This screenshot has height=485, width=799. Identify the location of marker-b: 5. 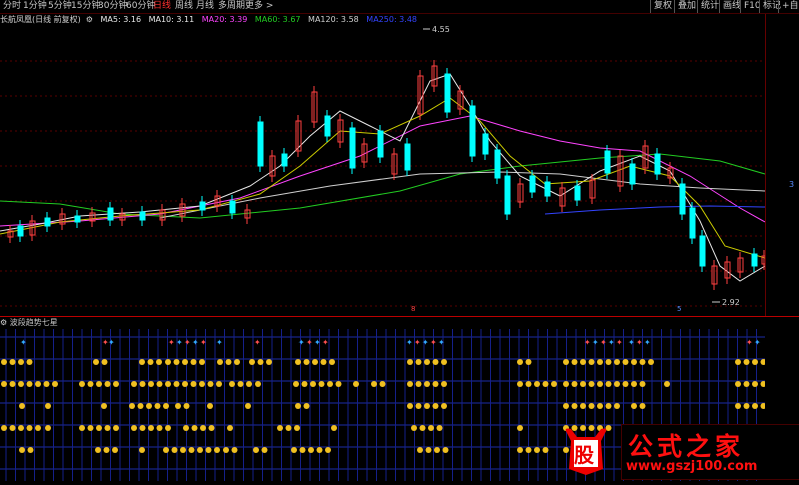
(679, 309).